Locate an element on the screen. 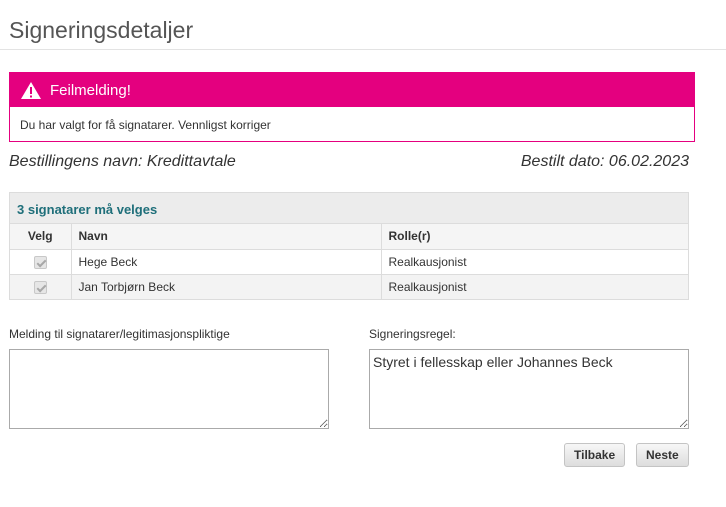 Image resolution: width=726 pixels, height=507 pixels. order-date: Bestilt dato: 06.02.2023 is located at coordinates (604, 161).